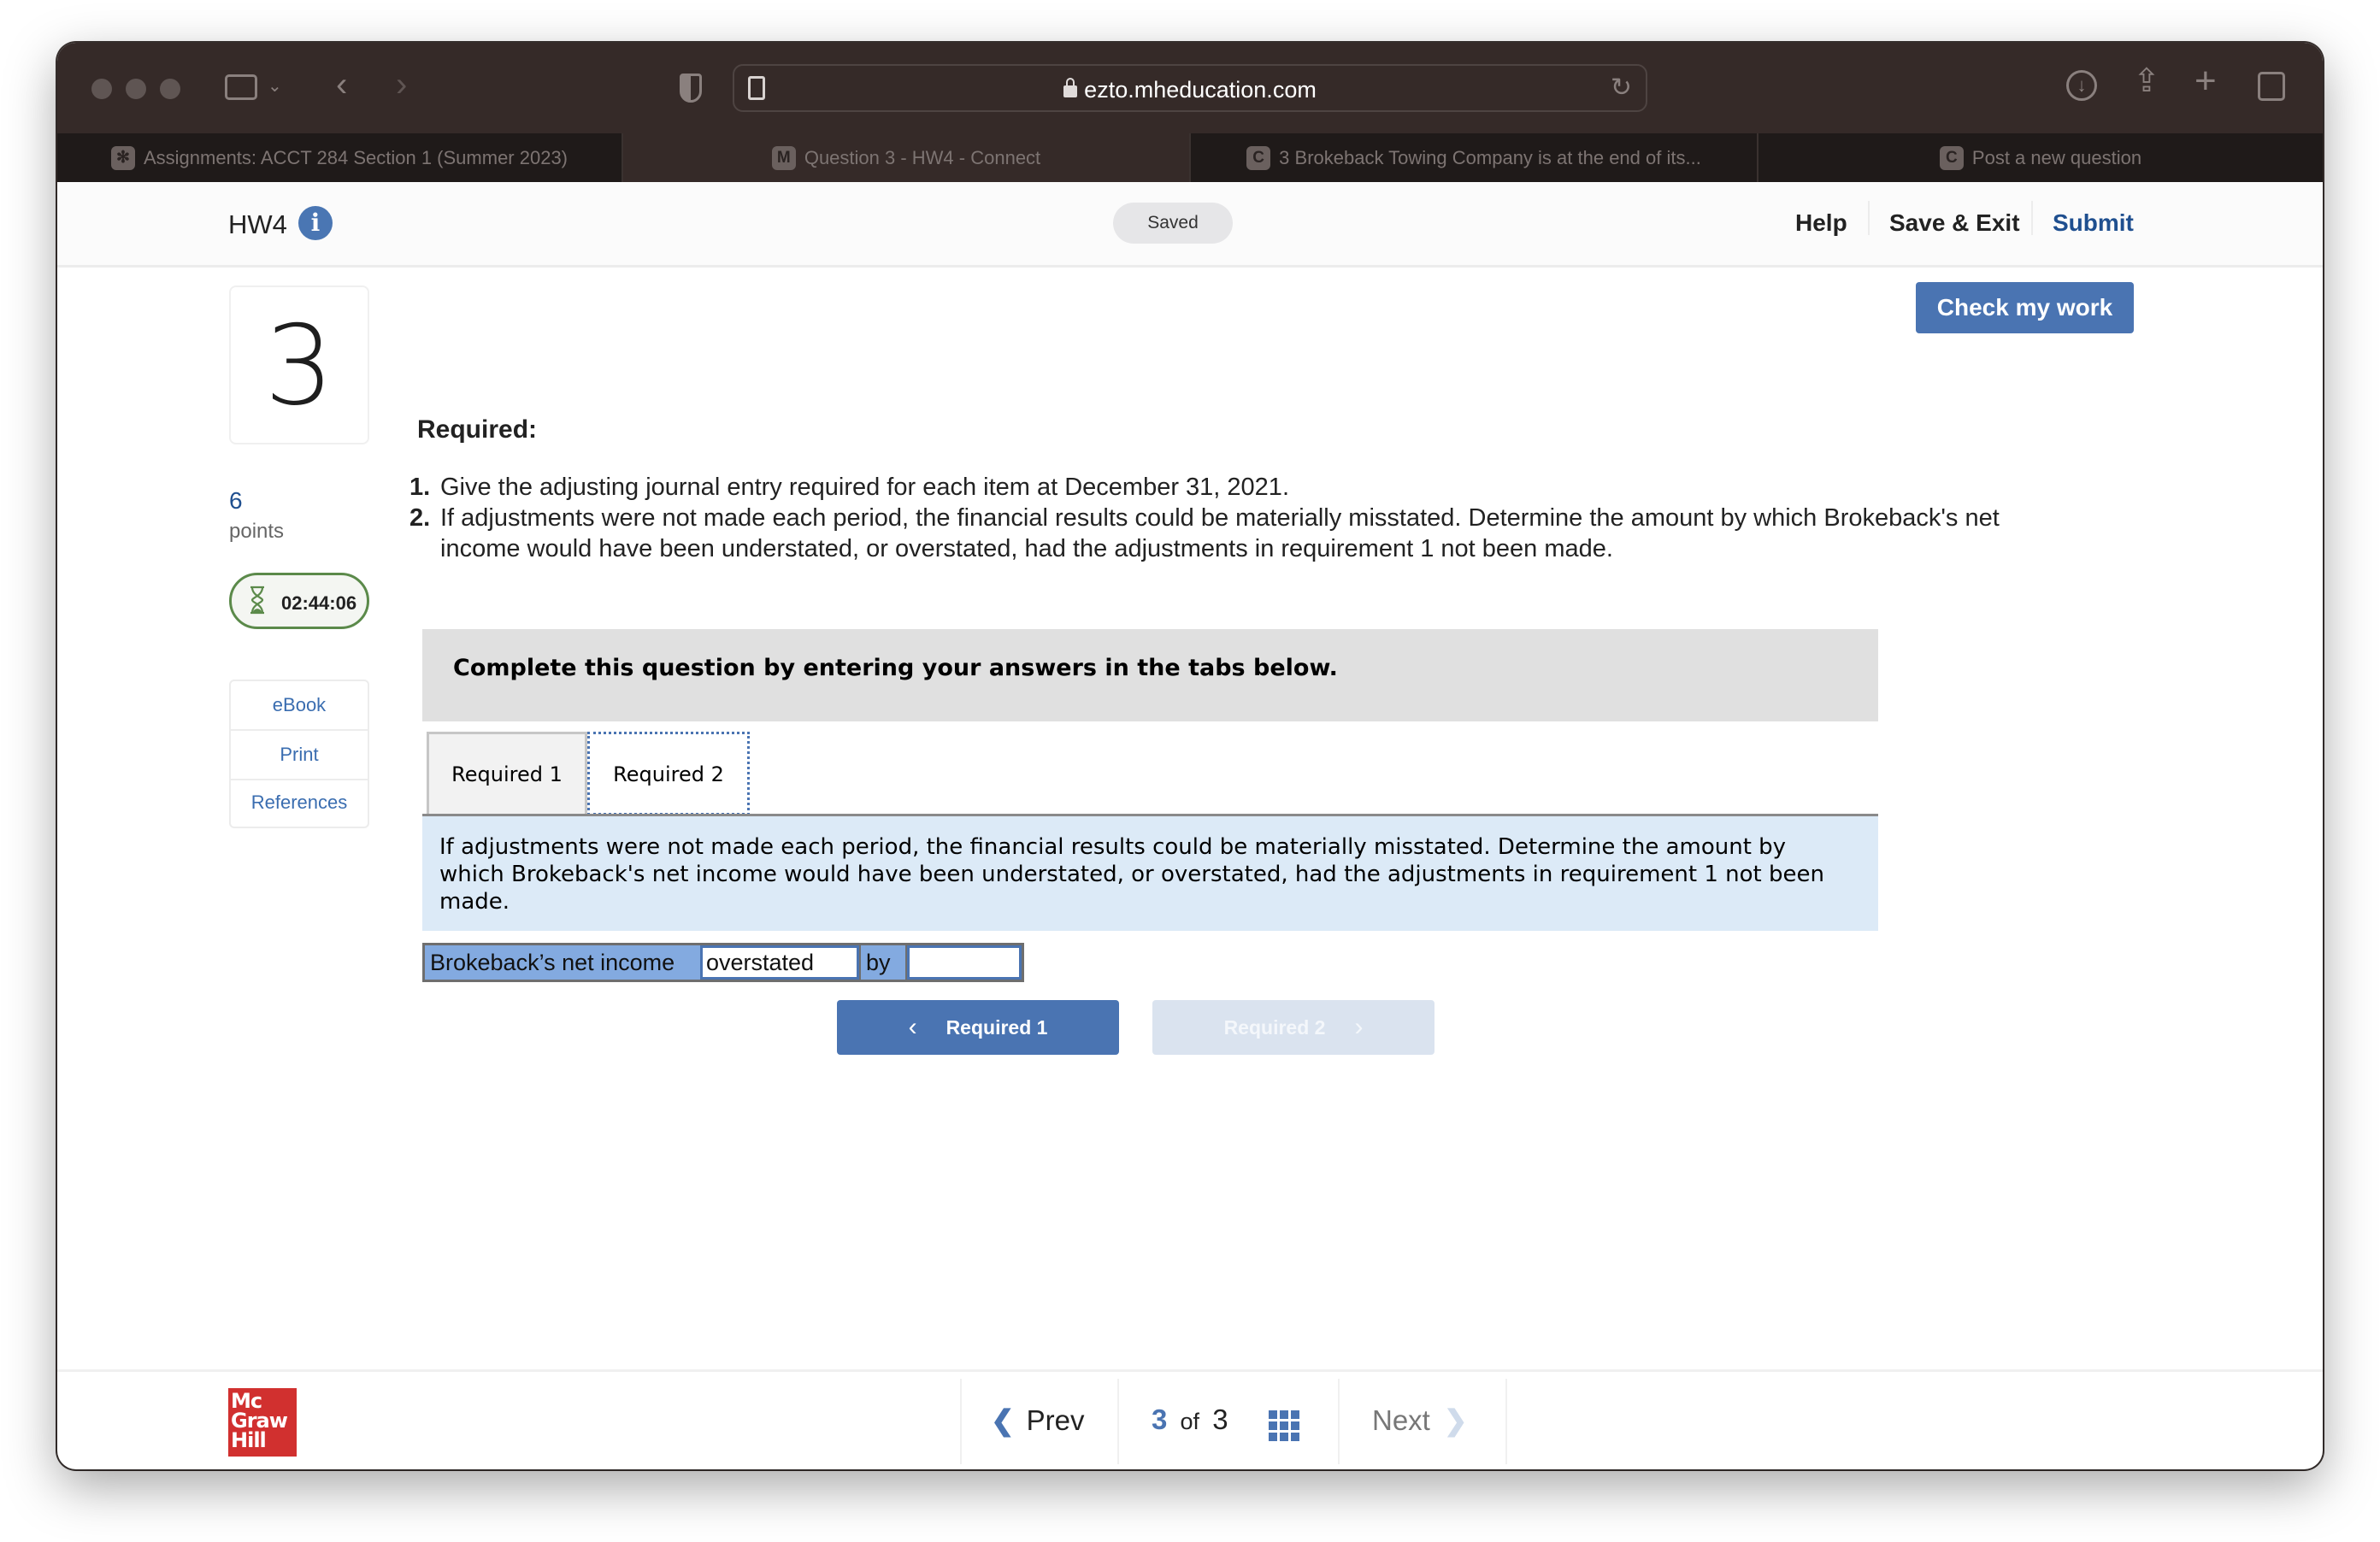 The height and width of the screenshot is (1542, 2380). What do you see at coordinates (2041, 157) in the screenshot?
I see `browser-tab: C Post a new question` at bounding box center [2041, 157].